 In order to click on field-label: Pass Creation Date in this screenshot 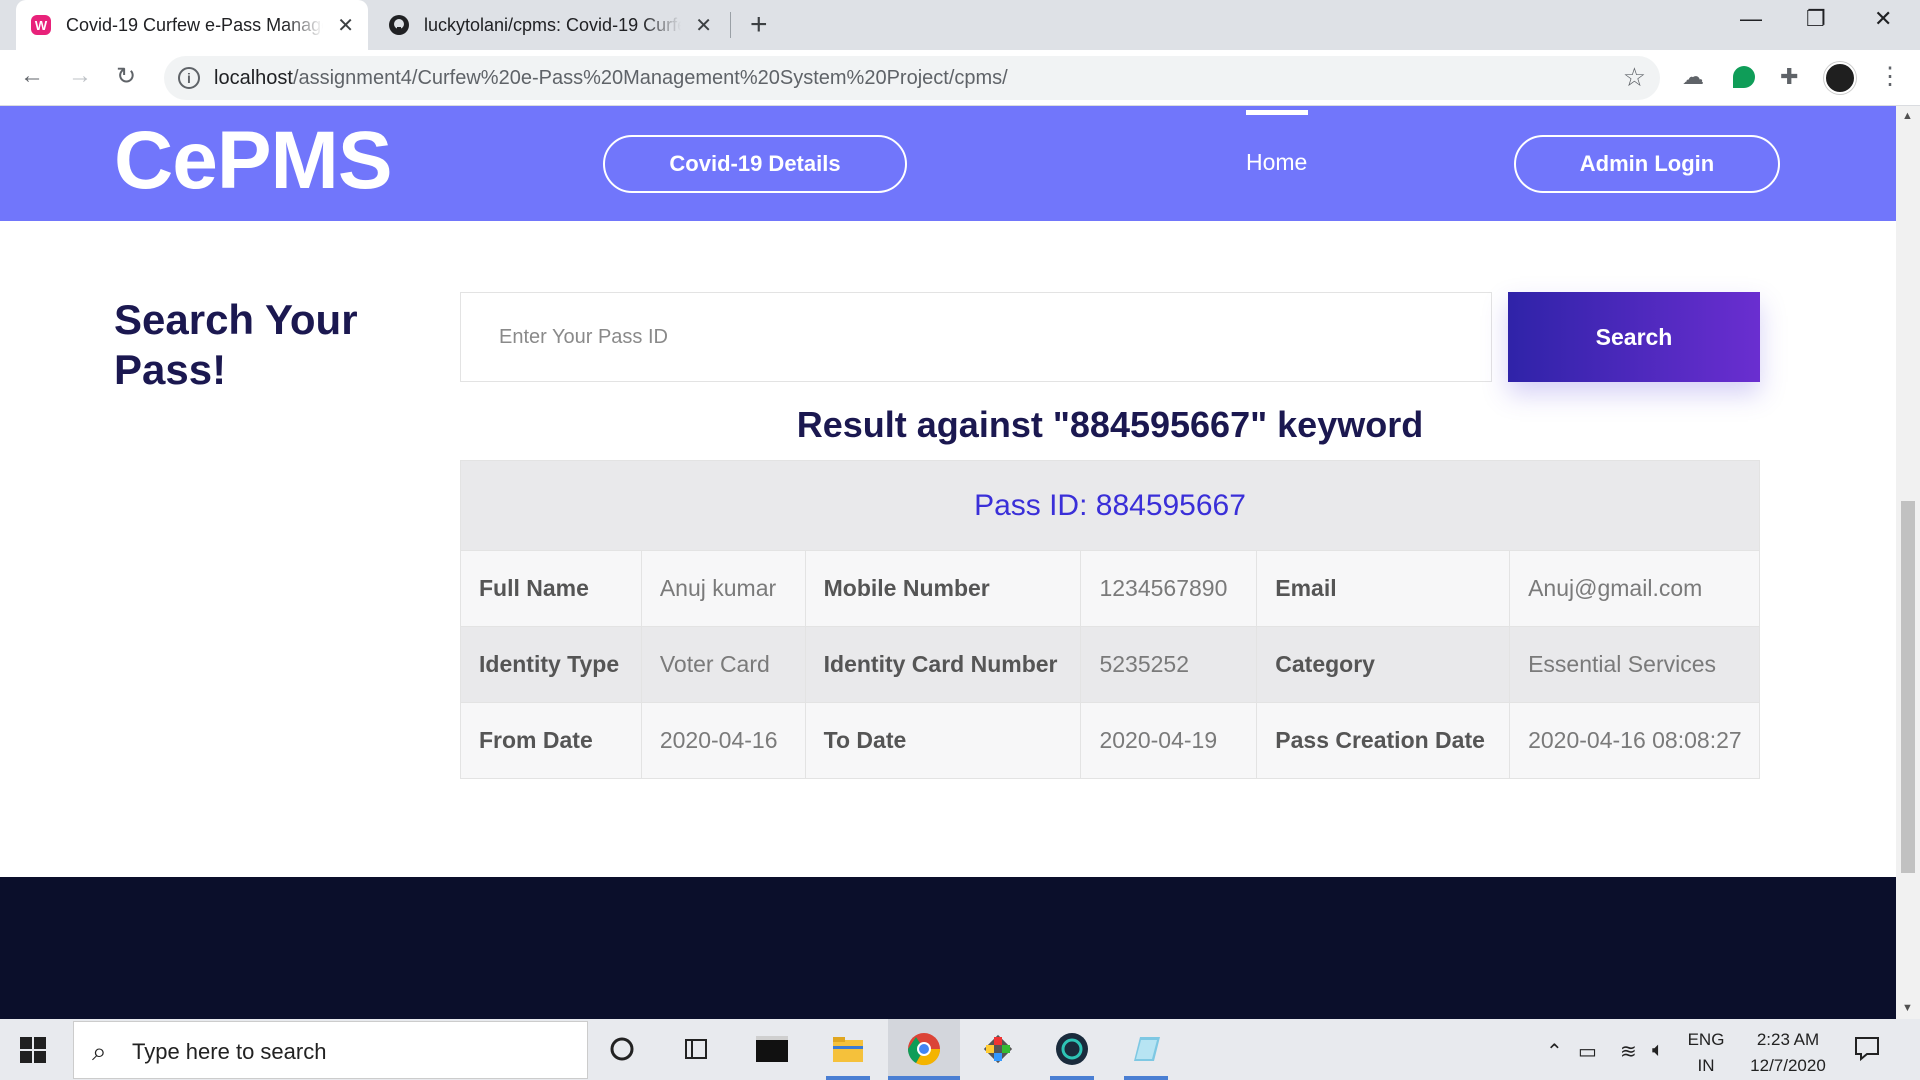, I will do `click(1383, 740)`.